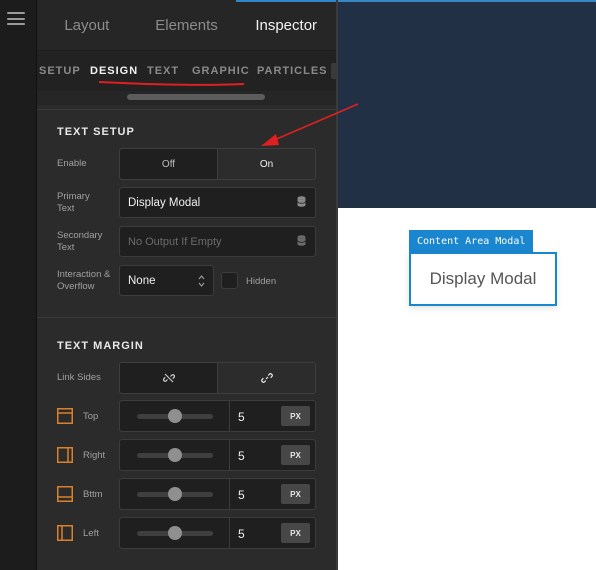  What do you see at coordinates (270, 140) in the screenshot?
I see `annotation-arrowhead` at bounding box center [270, 140].